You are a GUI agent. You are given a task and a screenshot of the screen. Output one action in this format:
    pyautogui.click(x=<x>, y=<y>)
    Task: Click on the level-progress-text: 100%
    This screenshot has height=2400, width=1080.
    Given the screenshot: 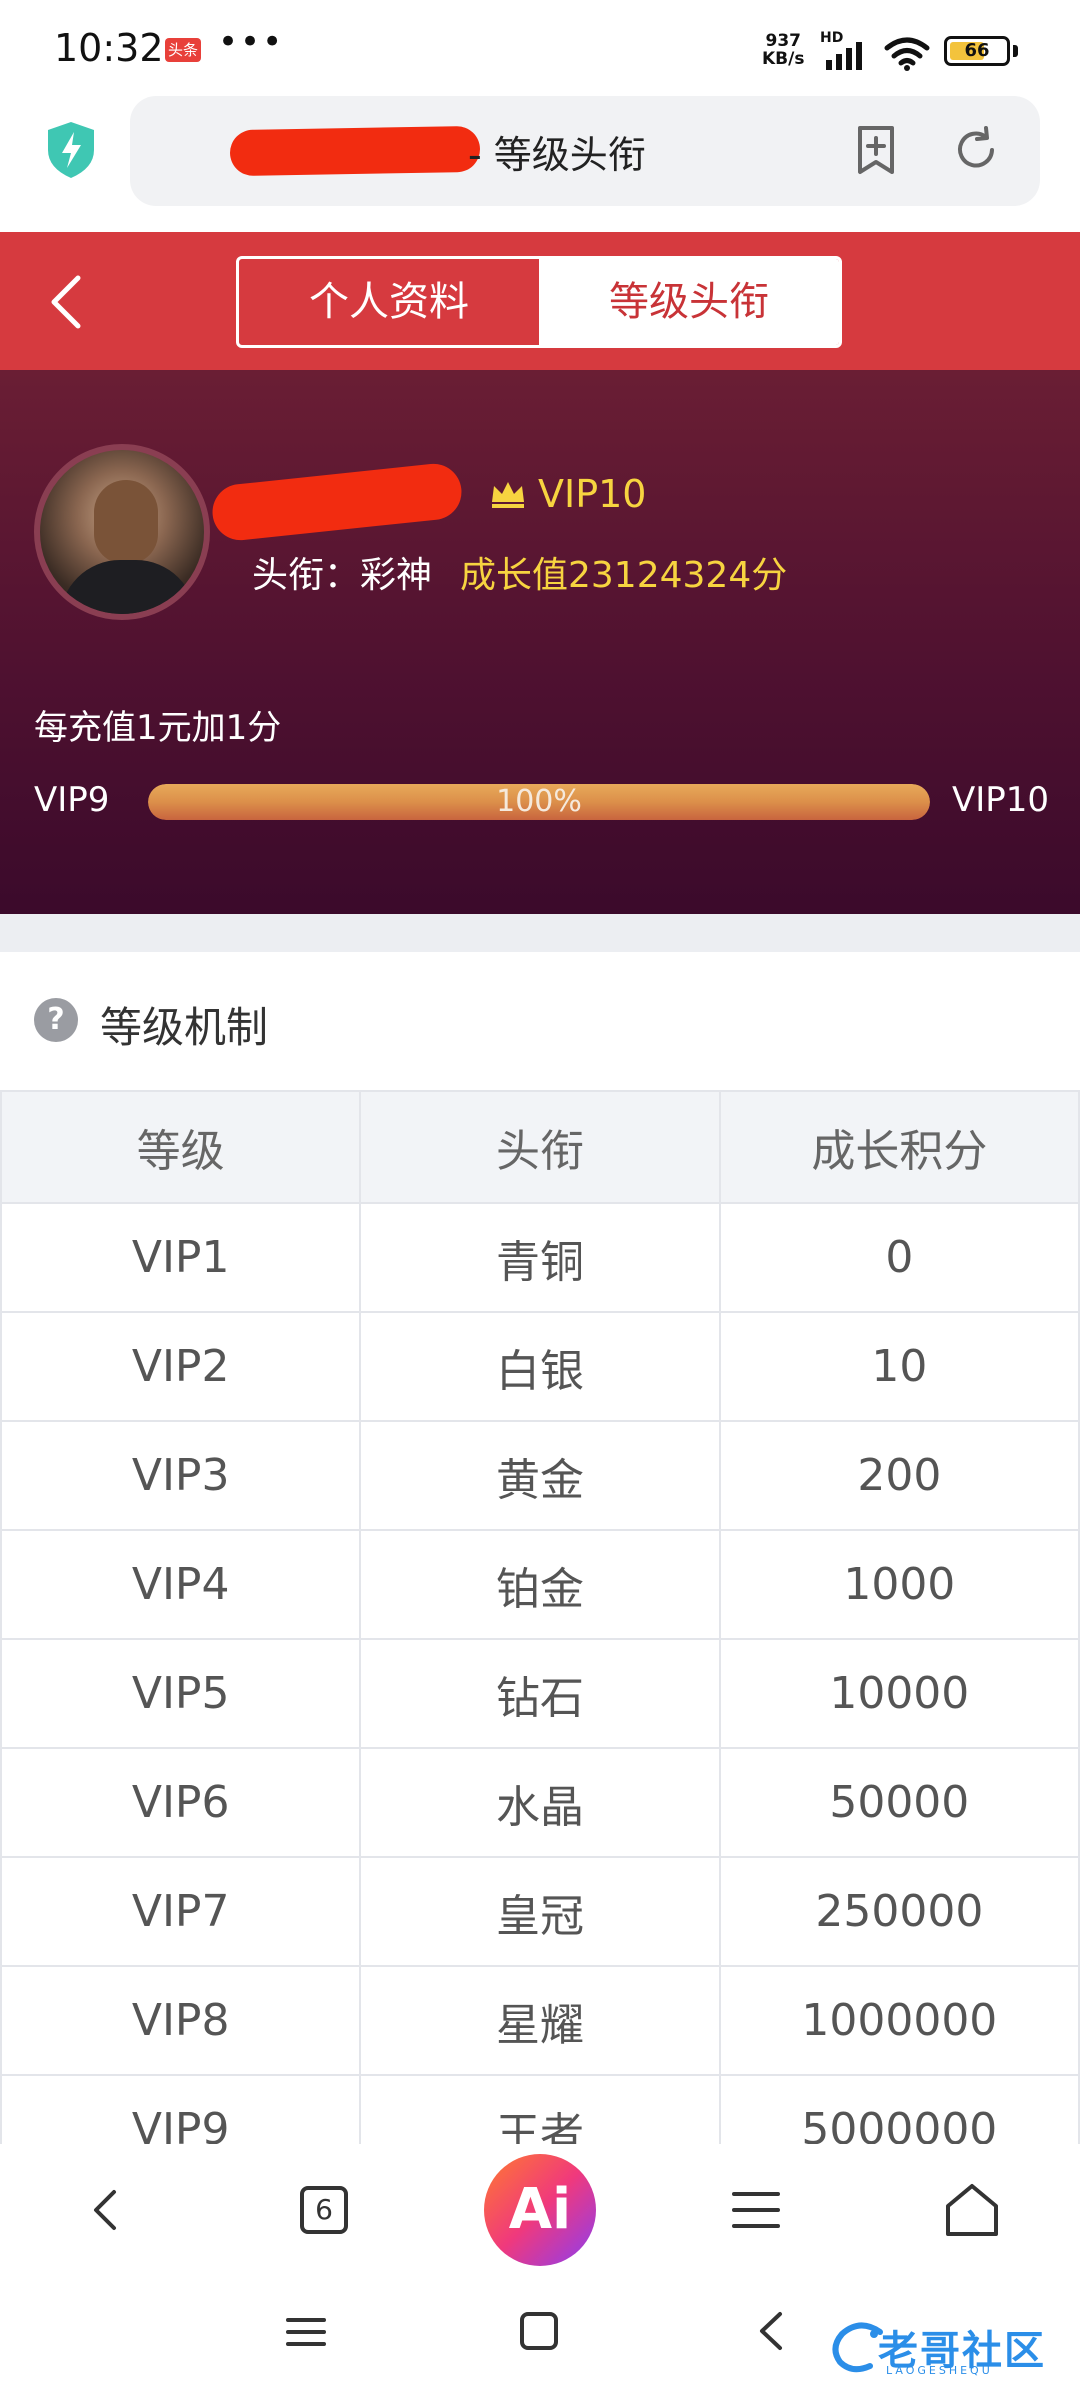 What is the action you would take?
    pyautogui.click(x=539, y=801)
    